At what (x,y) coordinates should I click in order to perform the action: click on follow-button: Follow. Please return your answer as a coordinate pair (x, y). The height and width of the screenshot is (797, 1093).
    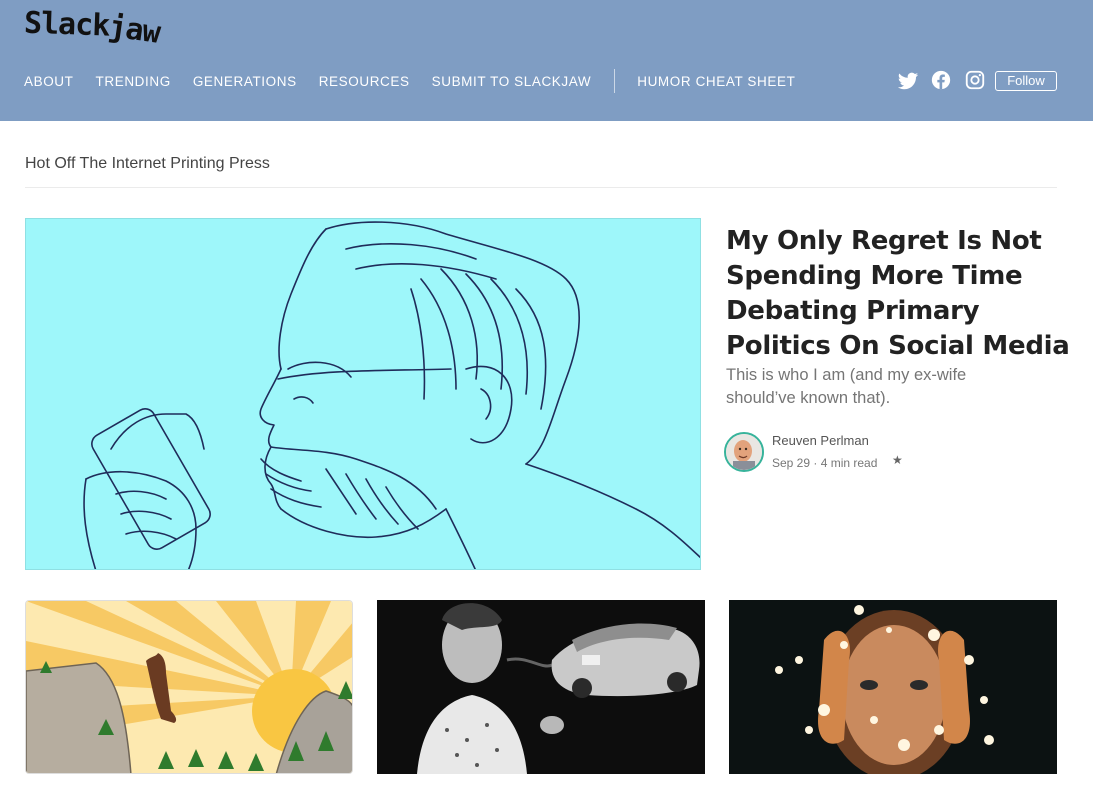
    Looking at the image, I should click on (1026, 81).